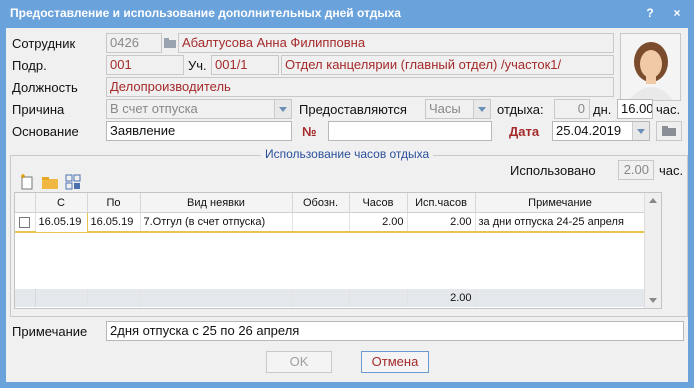  I want to click on employee-label: Сотрудник, so click(44, 43).